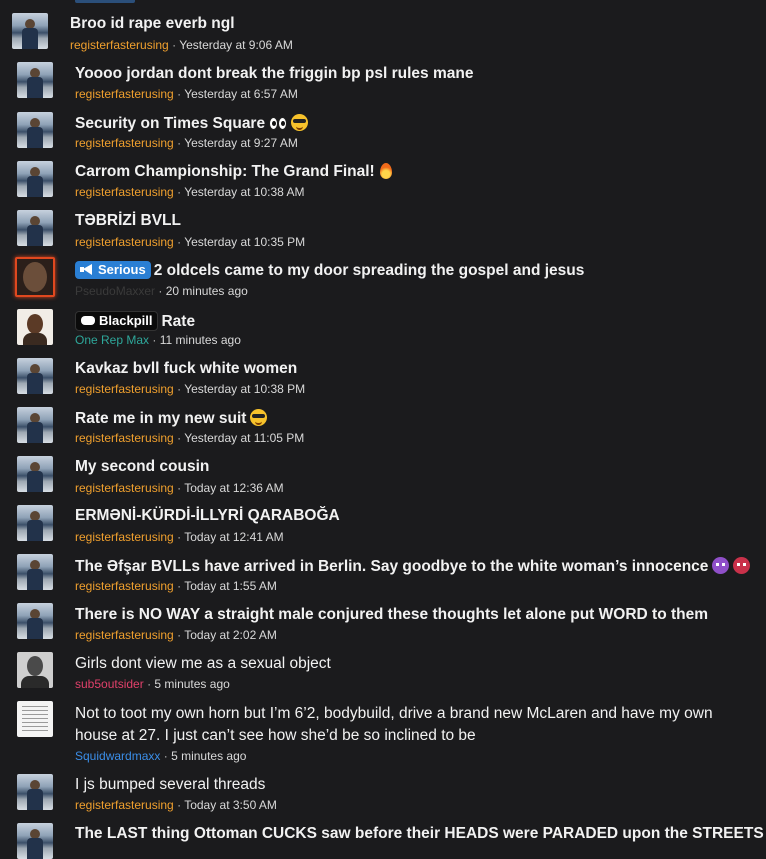 This screenshot has width=766, height=859. I want to click on thread-time: Yesterday at 6:57 AM, so click(241, 94).